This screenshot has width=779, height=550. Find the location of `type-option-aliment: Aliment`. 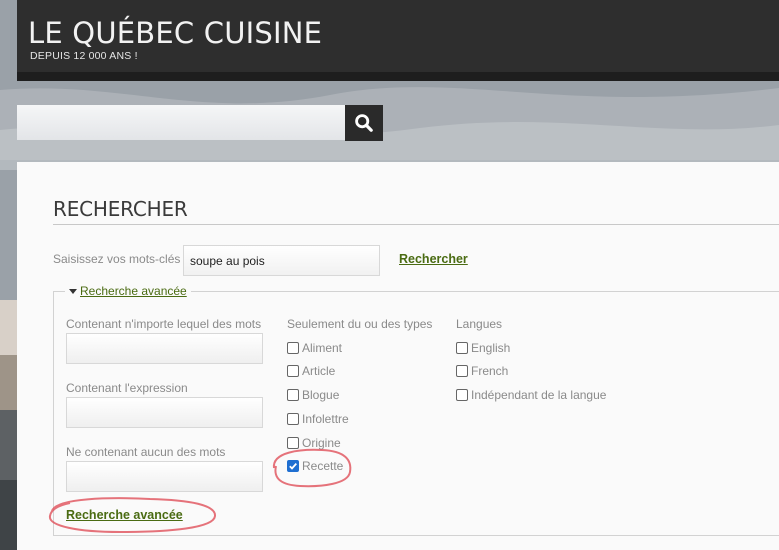

type-option-aliment: Aliment is located at coordinates (314, 348).